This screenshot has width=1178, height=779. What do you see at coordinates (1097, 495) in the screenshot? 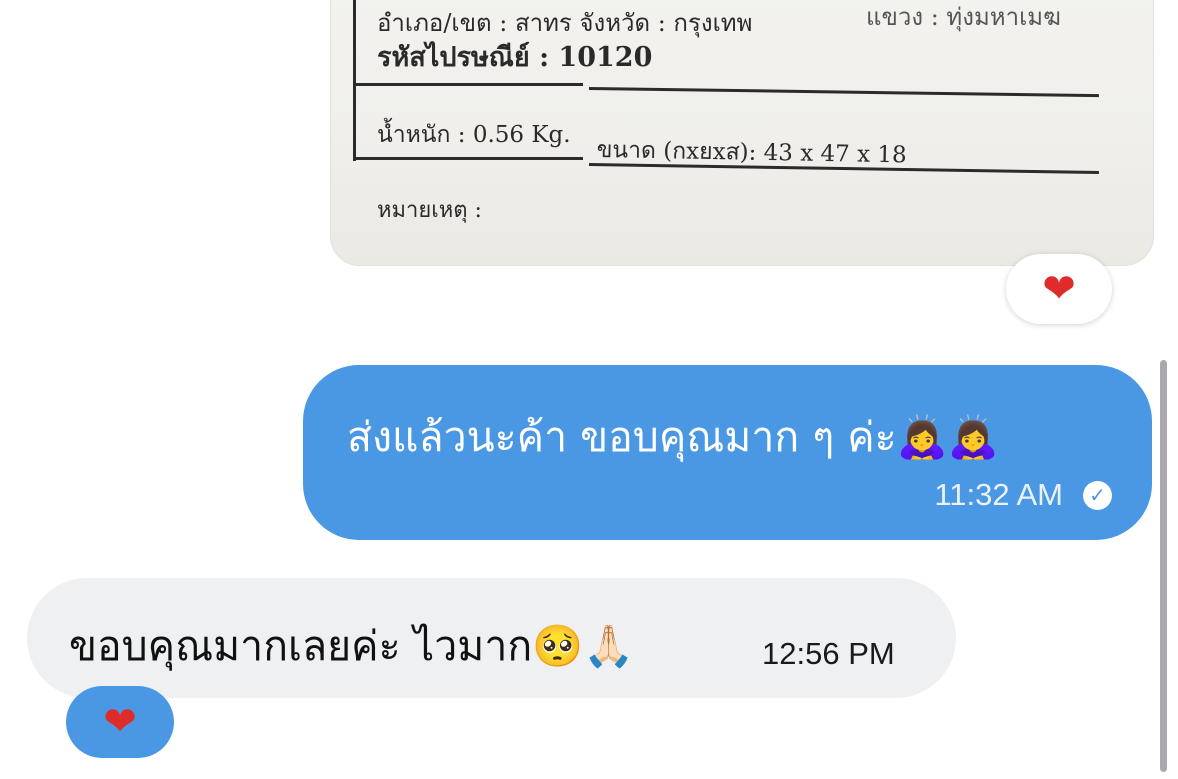
I see `read-check-icon: ✓` at bounding box center [1097, 495].